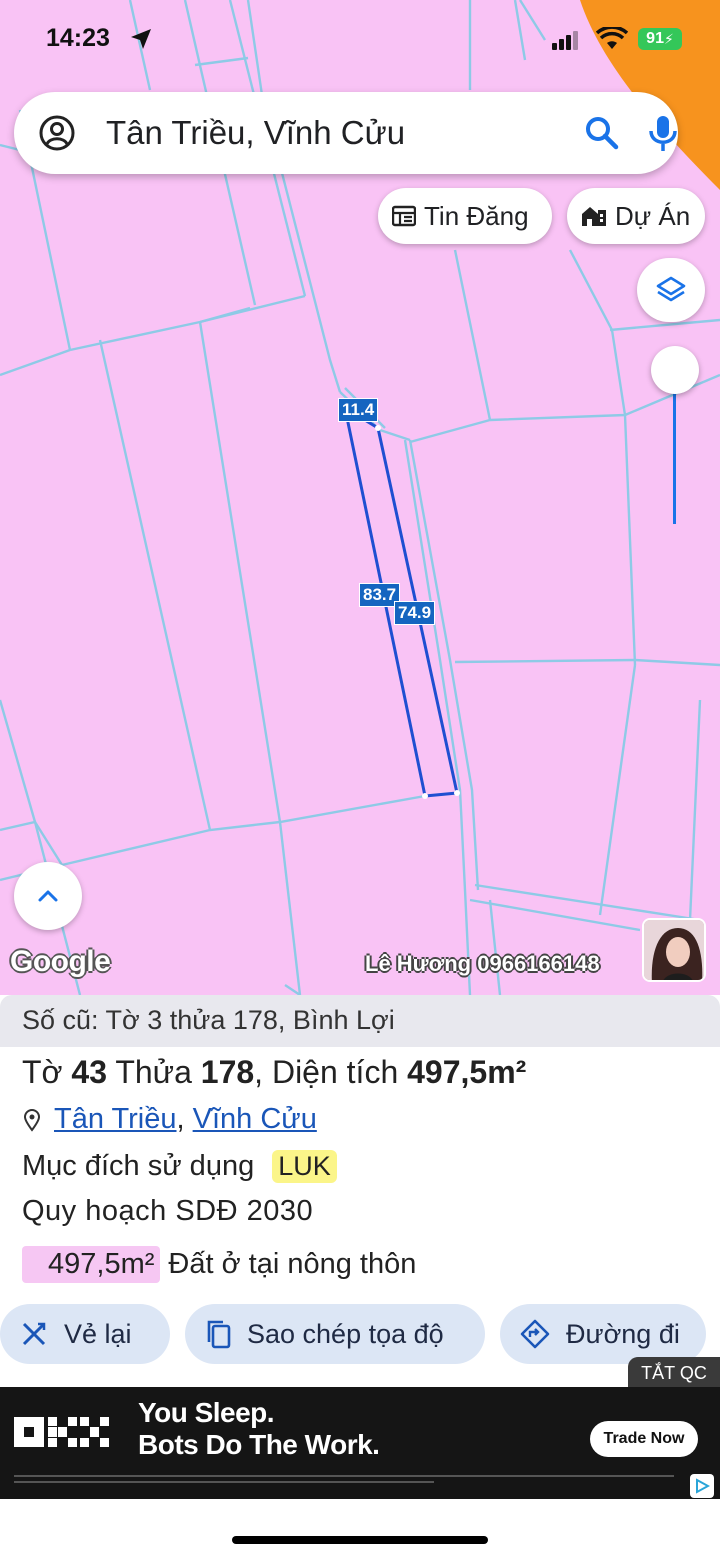  What do you see at coordinates (255, 1119) in the screenshot?
I see `district-link: Vĩnh Cửu` at bounding box center [255, 1119].